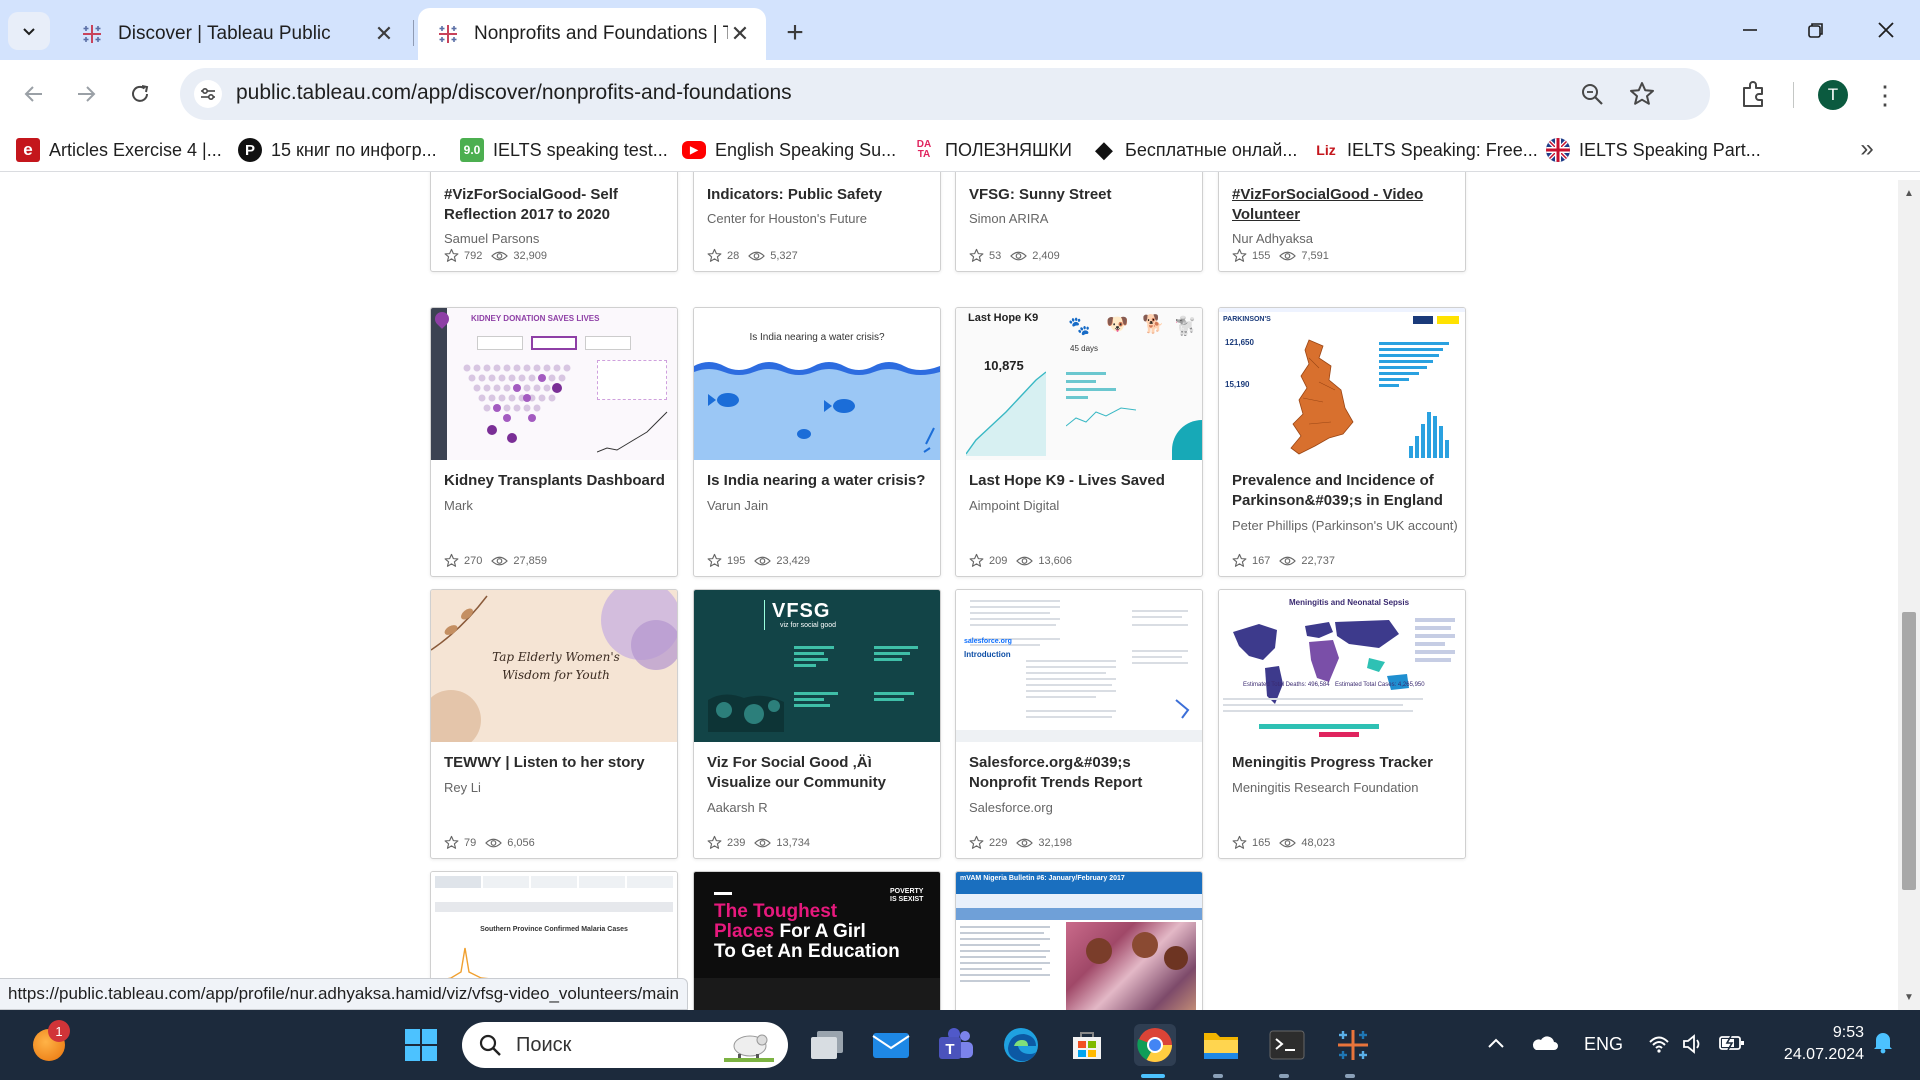  I want to click on card-author: Center for Houston's Future, so click(787, 218).